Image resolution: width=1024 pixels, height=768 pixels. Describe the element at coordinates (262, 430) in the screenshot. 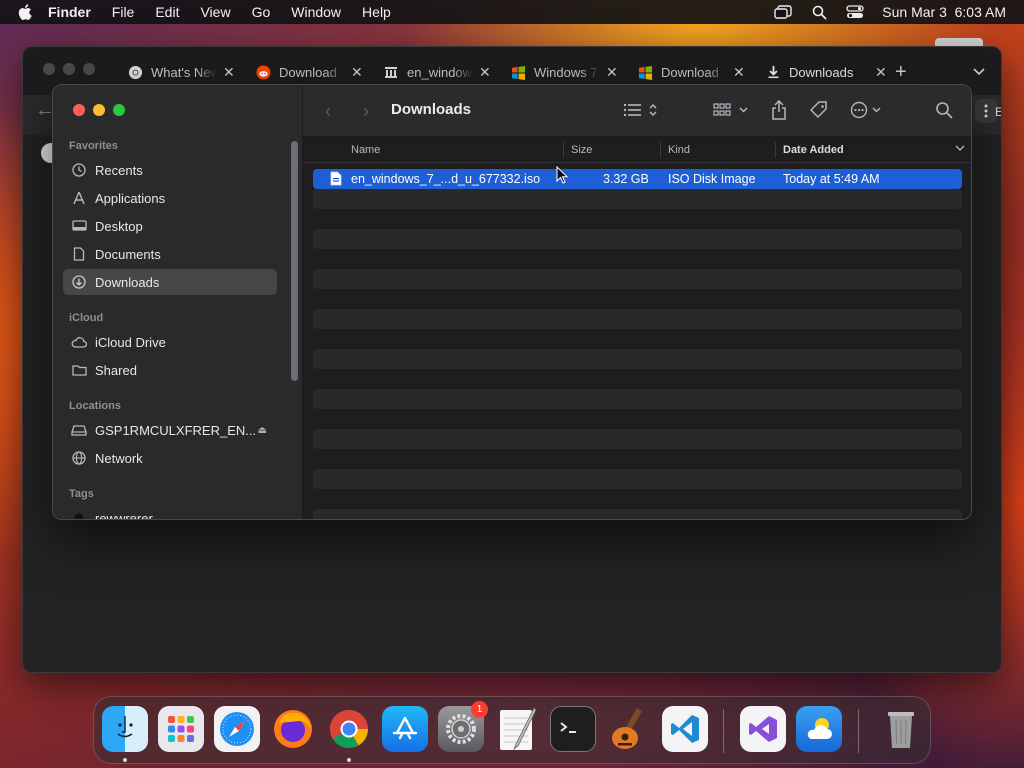

I see `eject-icon: ⏏` at that location.